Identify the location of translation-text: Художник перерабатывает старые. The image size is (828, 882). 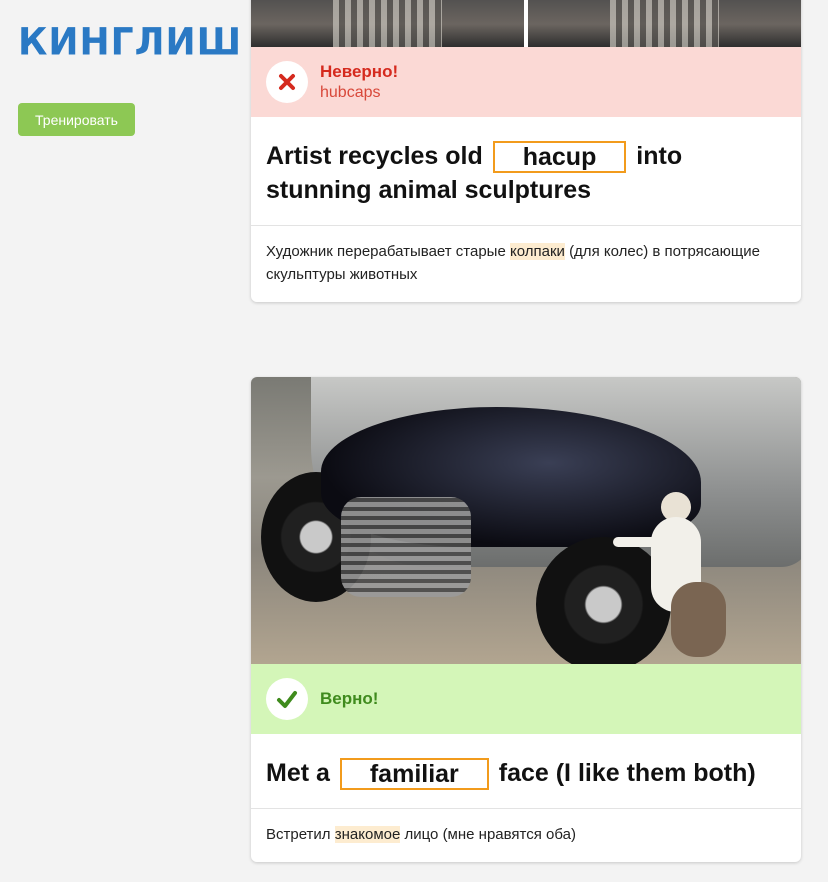
(386, 252).